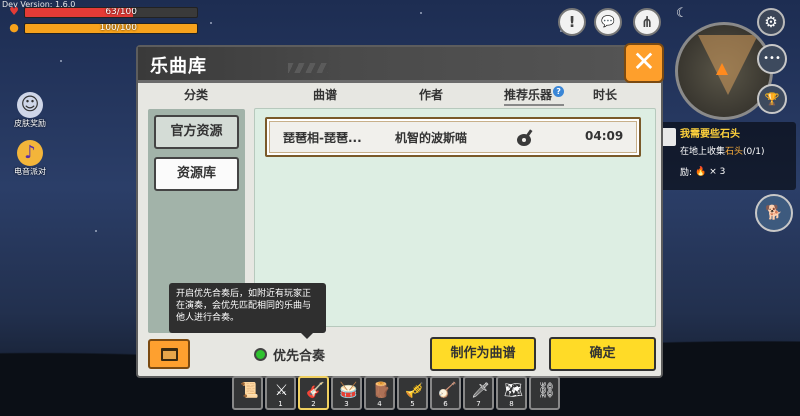 This screenshot has width=800, height=416. What do you see at coordinates (379, 404) in the screenshot?
I see `hotbar-slot-number: 4` at bounding box center [379, 404].